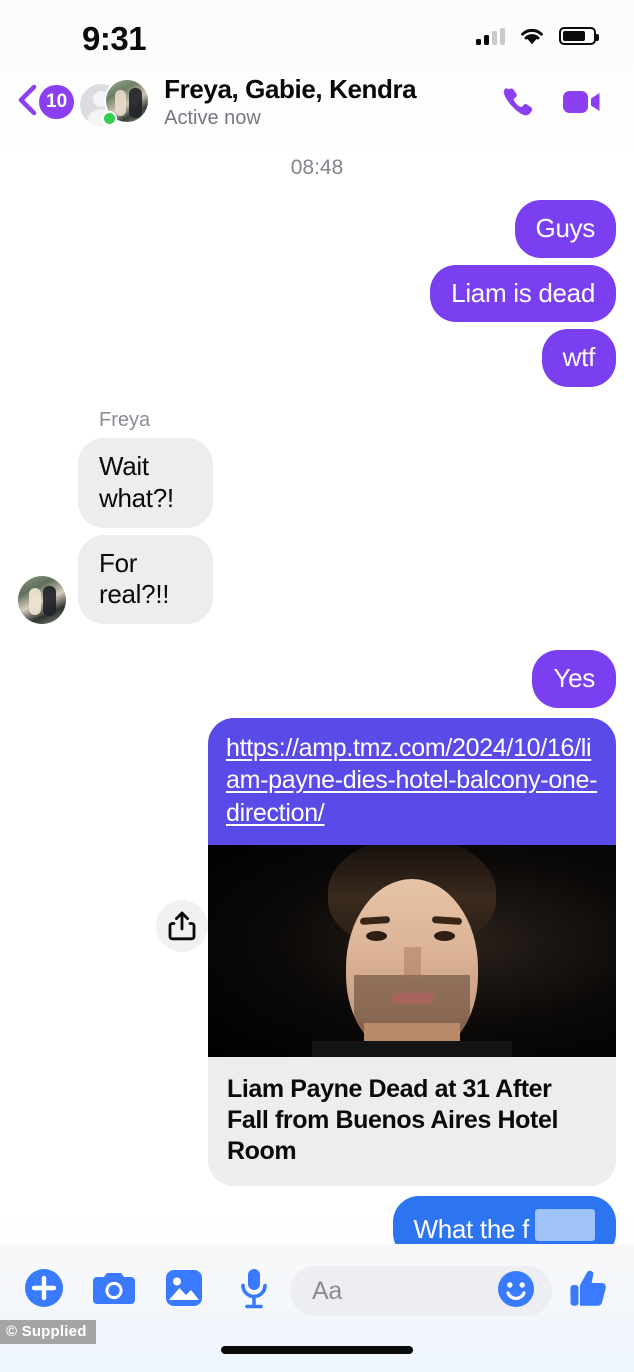 This screenshot has height=1372, width=634. What do you see at coordinates (182, 926) in the screenshot?
I see `share-export-icon` at bounding box center [182, 926].